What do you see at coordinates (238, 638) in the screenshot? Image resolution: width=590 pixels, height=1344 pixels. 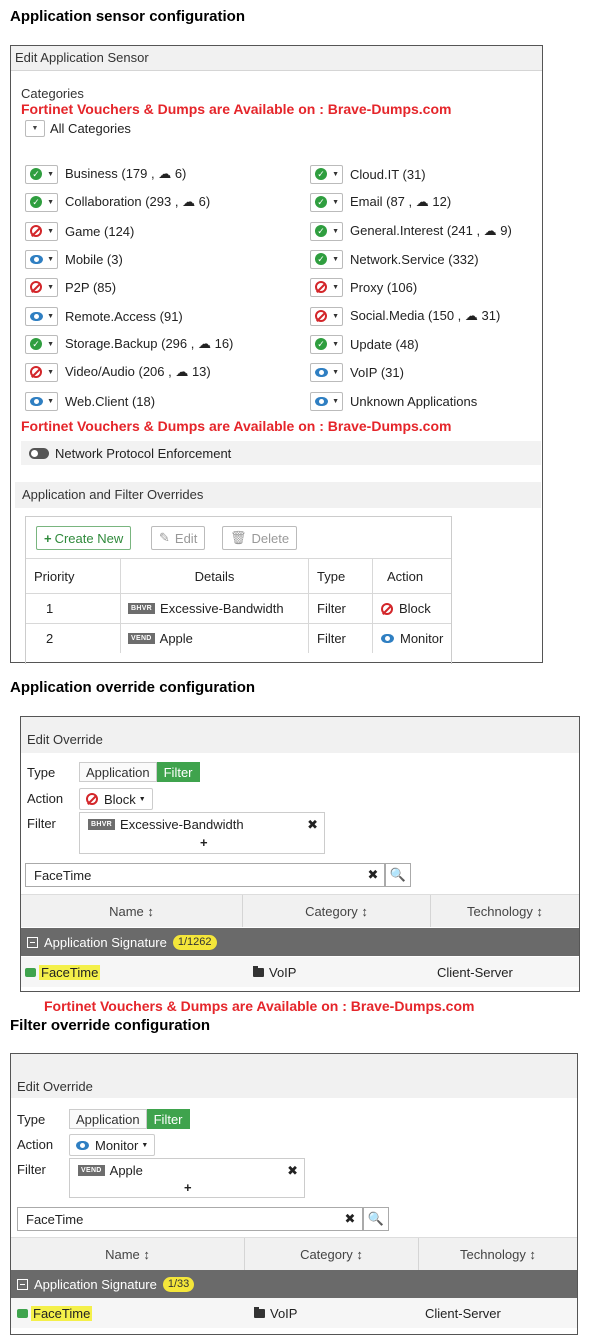 I see `table-row: 2 VEND Apple Filter Monitor` at bounding box center [238, 638].